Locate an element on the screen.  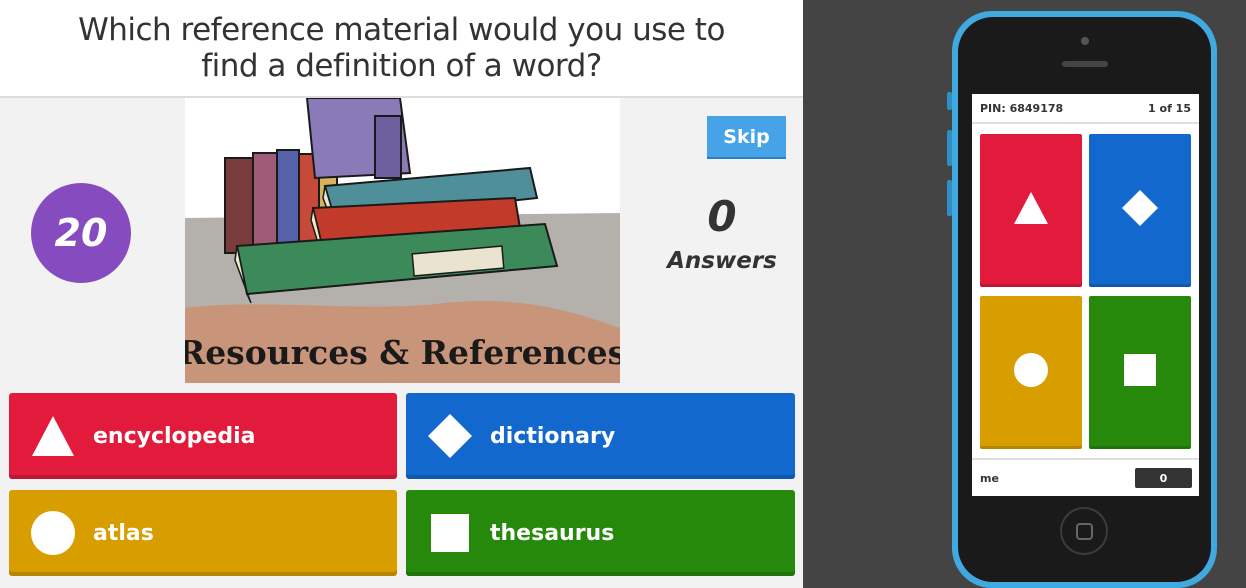
phone-answer-diamond is located at coordinates (1140, 210).